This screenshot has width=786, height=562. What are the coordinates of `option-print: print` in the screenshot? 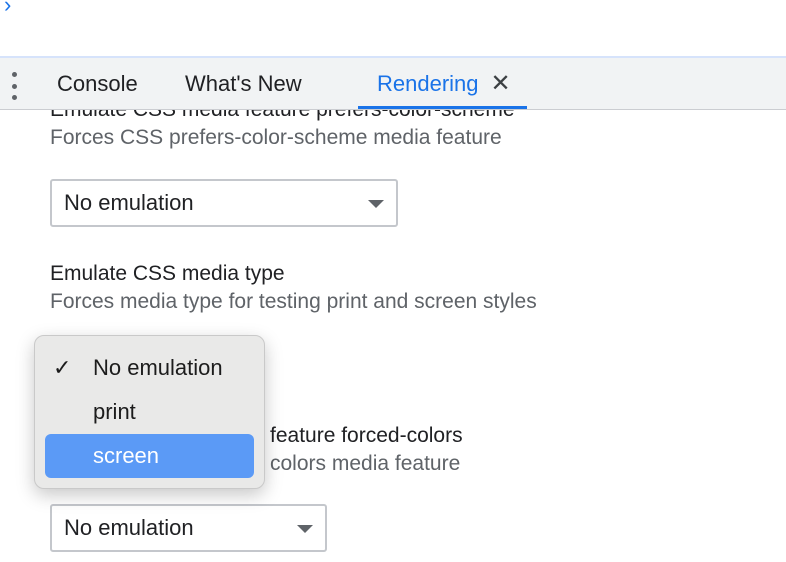 It's located at (149, 412).